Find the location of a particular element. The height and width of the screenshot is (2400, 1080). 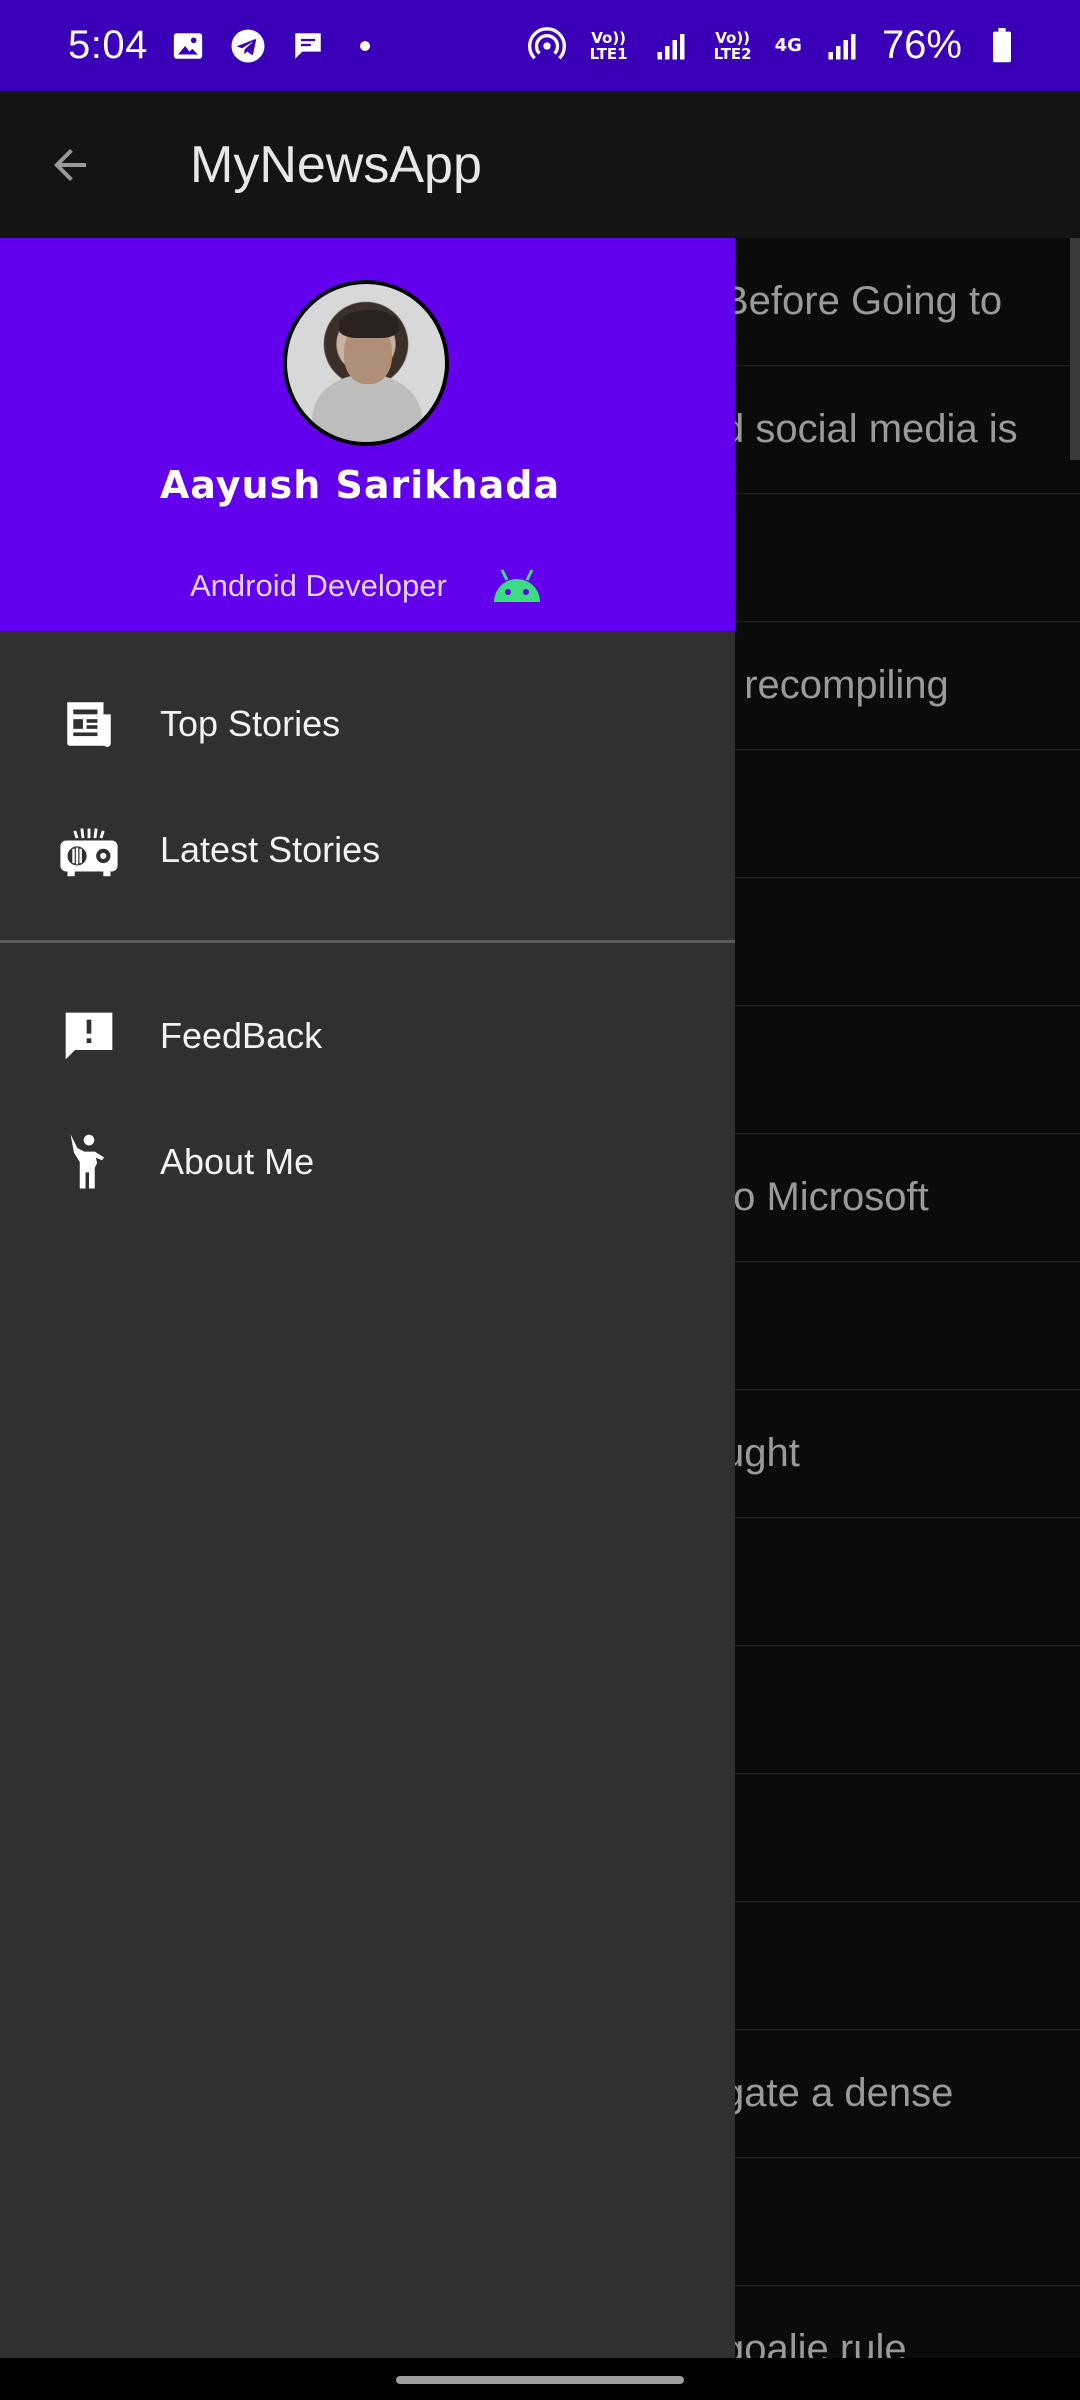

newspaper-icon is located at coordinates (89, 724).